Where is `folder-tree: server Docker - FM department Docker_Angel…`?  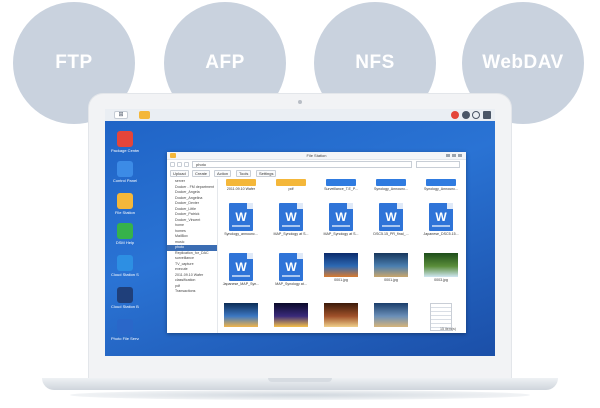 folder-tree: server Docker - FM department Docker_Angel… is located at coordinates (192, 256).